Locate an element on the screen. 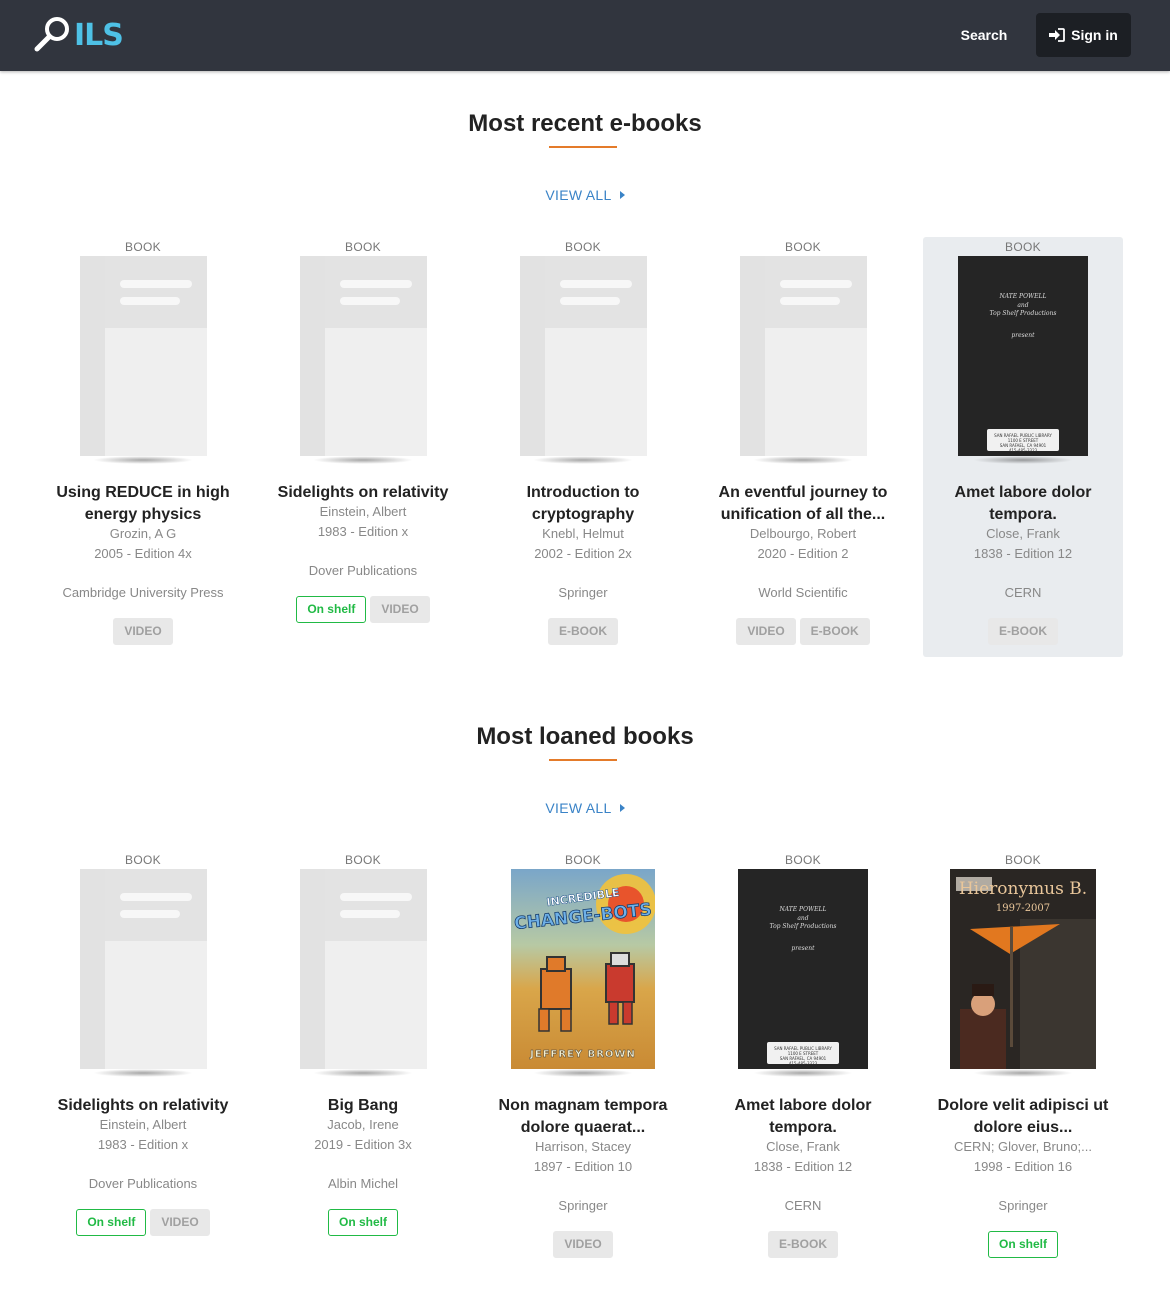 The height and width of the screenshot is (1290, 1170). sign-in-icon is located at coordinates (1057, 35).